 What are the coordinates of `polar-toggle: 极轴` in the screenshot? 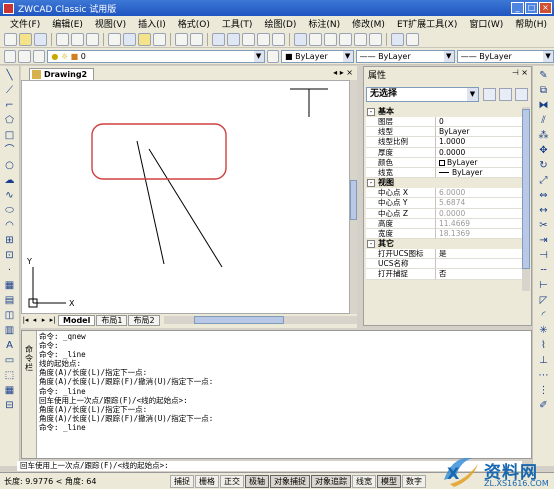 It's located at (257, 481).